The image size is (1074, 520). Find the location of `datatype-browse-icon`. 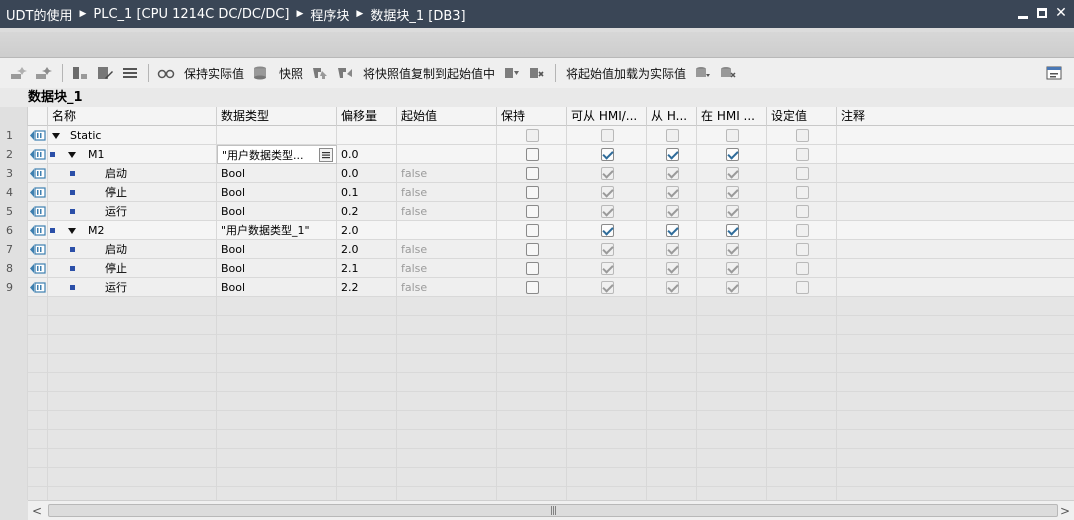

datatype-browse-icon is located at coordinates (326, 155).